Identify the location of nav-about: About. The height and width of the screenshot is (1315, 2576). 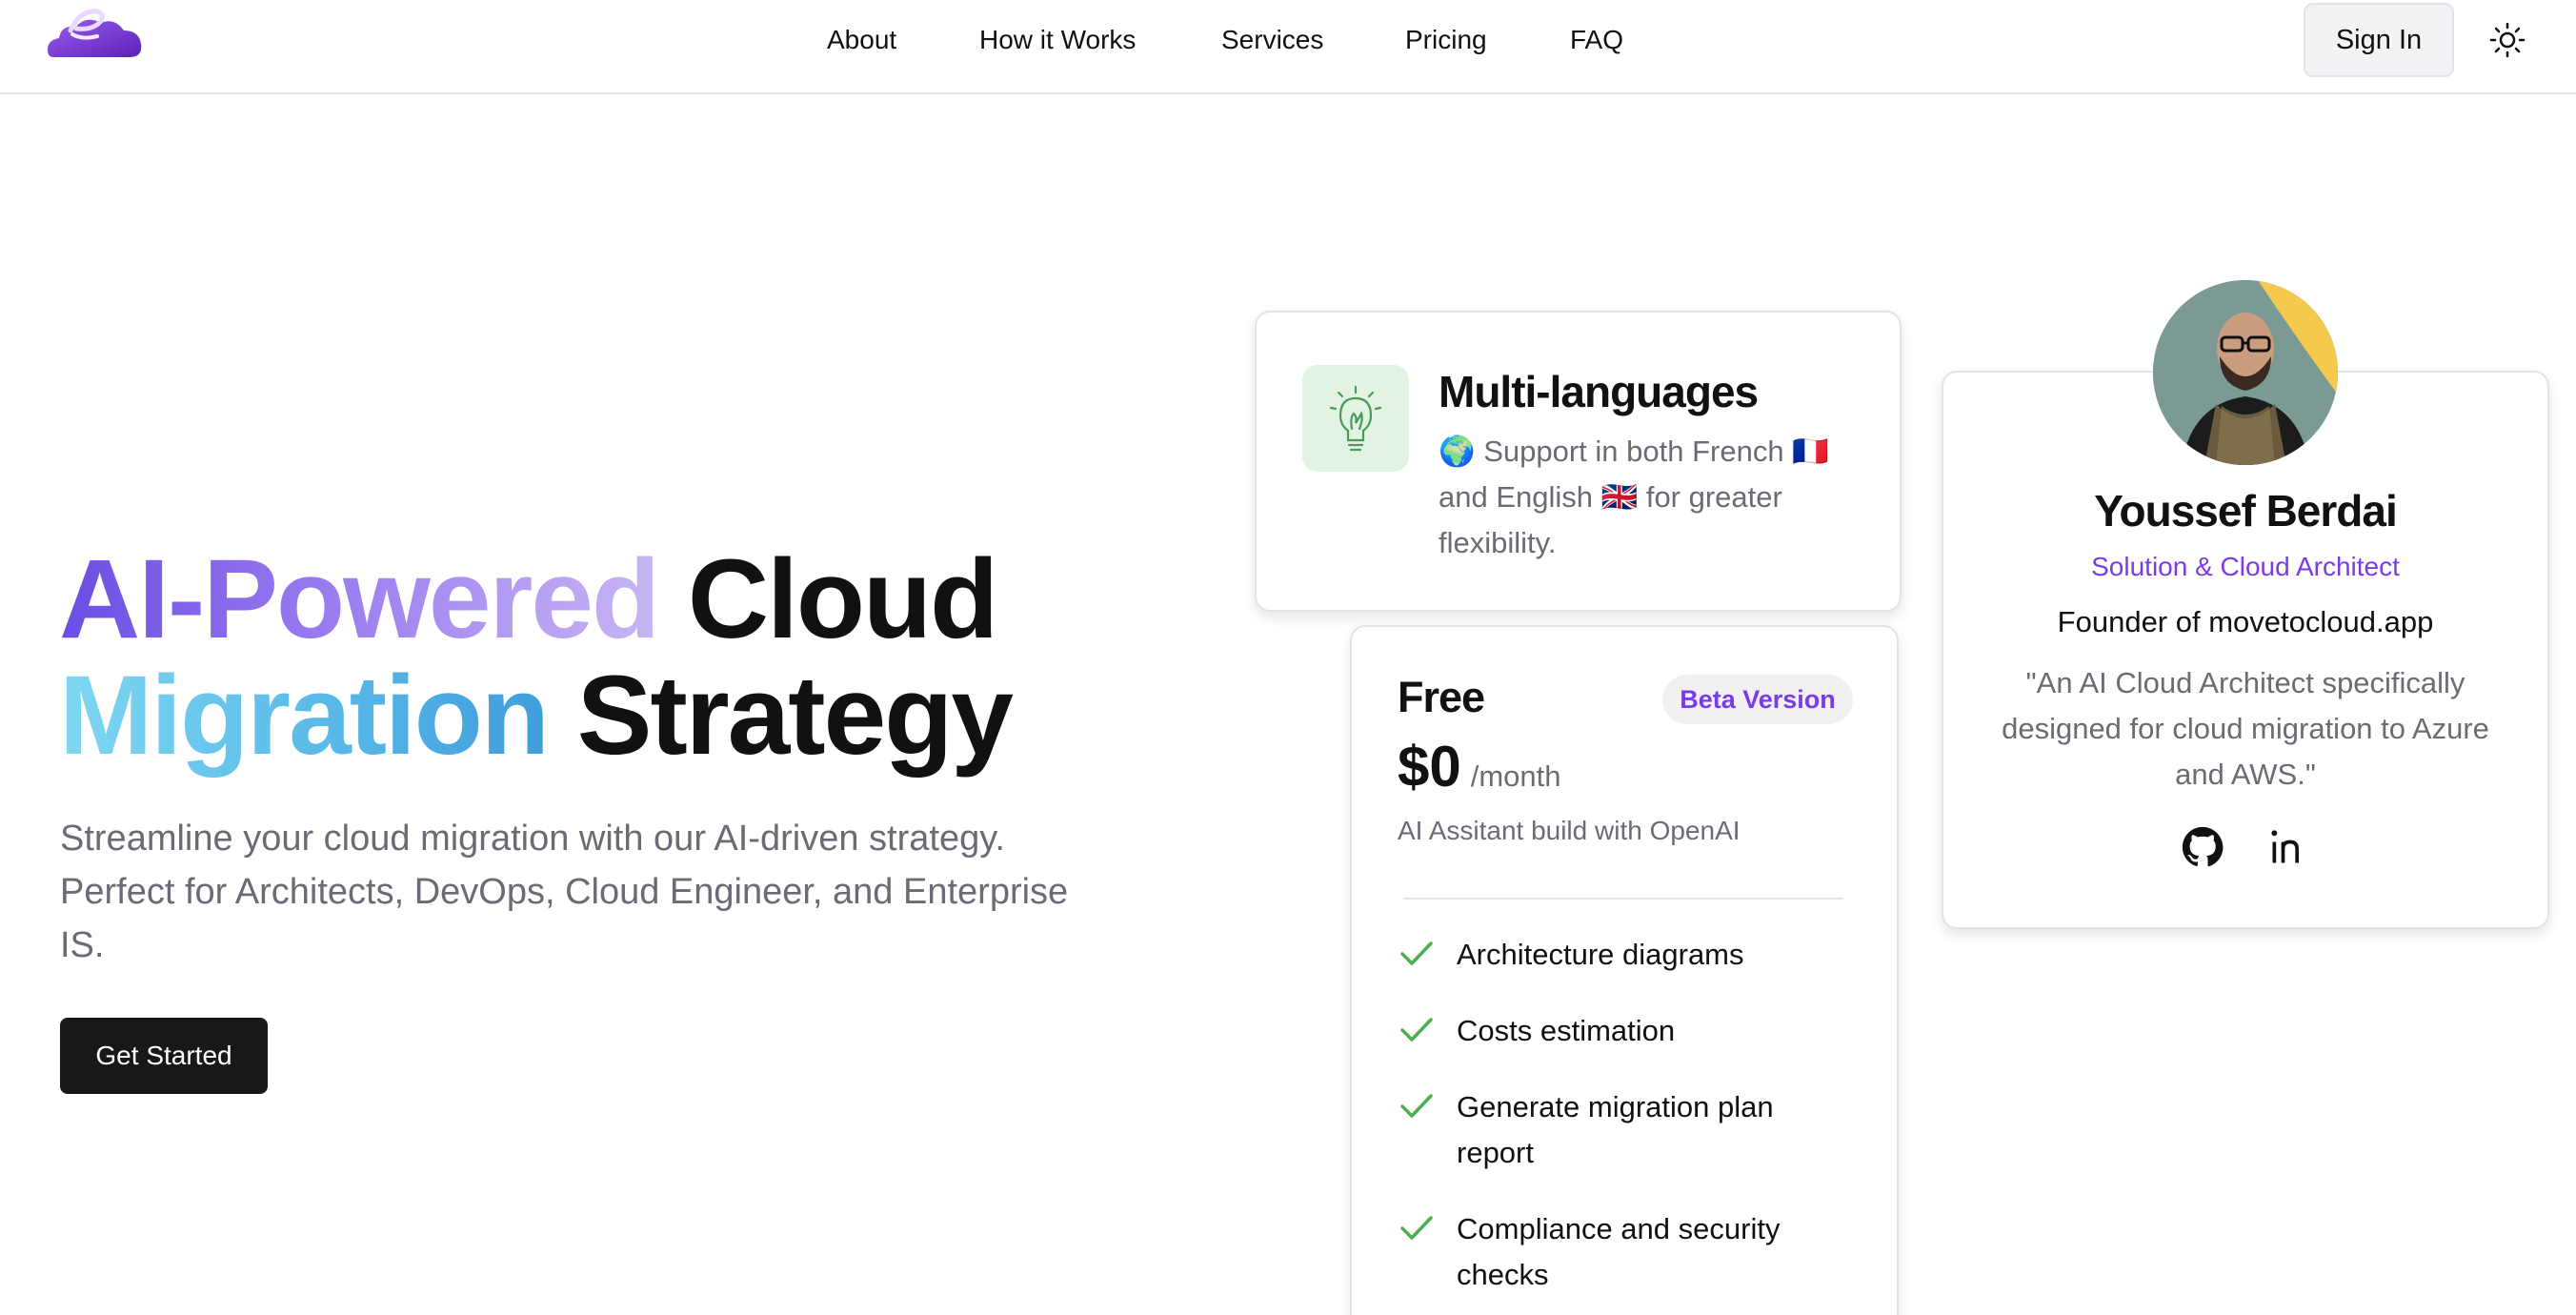
(862, 40).